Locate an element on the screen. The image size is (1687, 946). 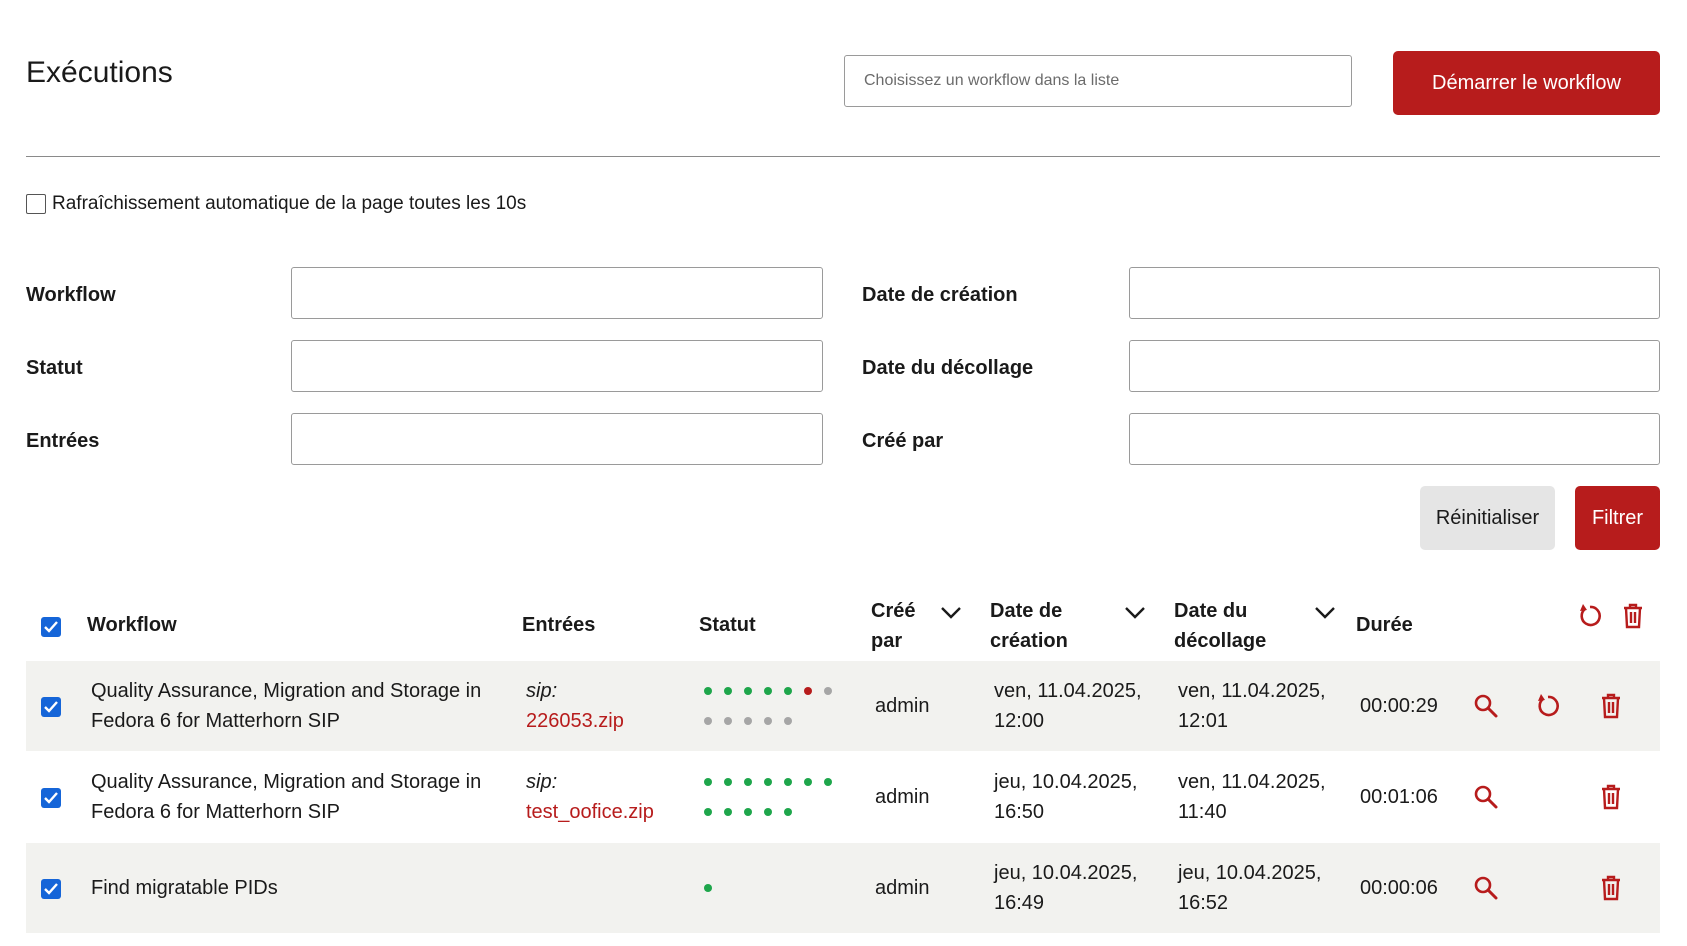
row-created-date: jeu, 10.04.2025, 16:49 is located at coordinates (1065, 888).